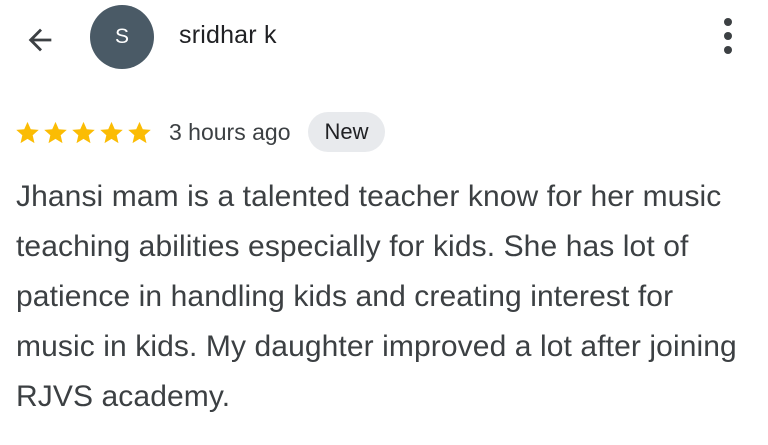 The width and height of the screenshot is (768, 445). What do you see at coordinates (346, 132) in the screenshot?
I see `new-badge: New` at bounding box center [346, 132].